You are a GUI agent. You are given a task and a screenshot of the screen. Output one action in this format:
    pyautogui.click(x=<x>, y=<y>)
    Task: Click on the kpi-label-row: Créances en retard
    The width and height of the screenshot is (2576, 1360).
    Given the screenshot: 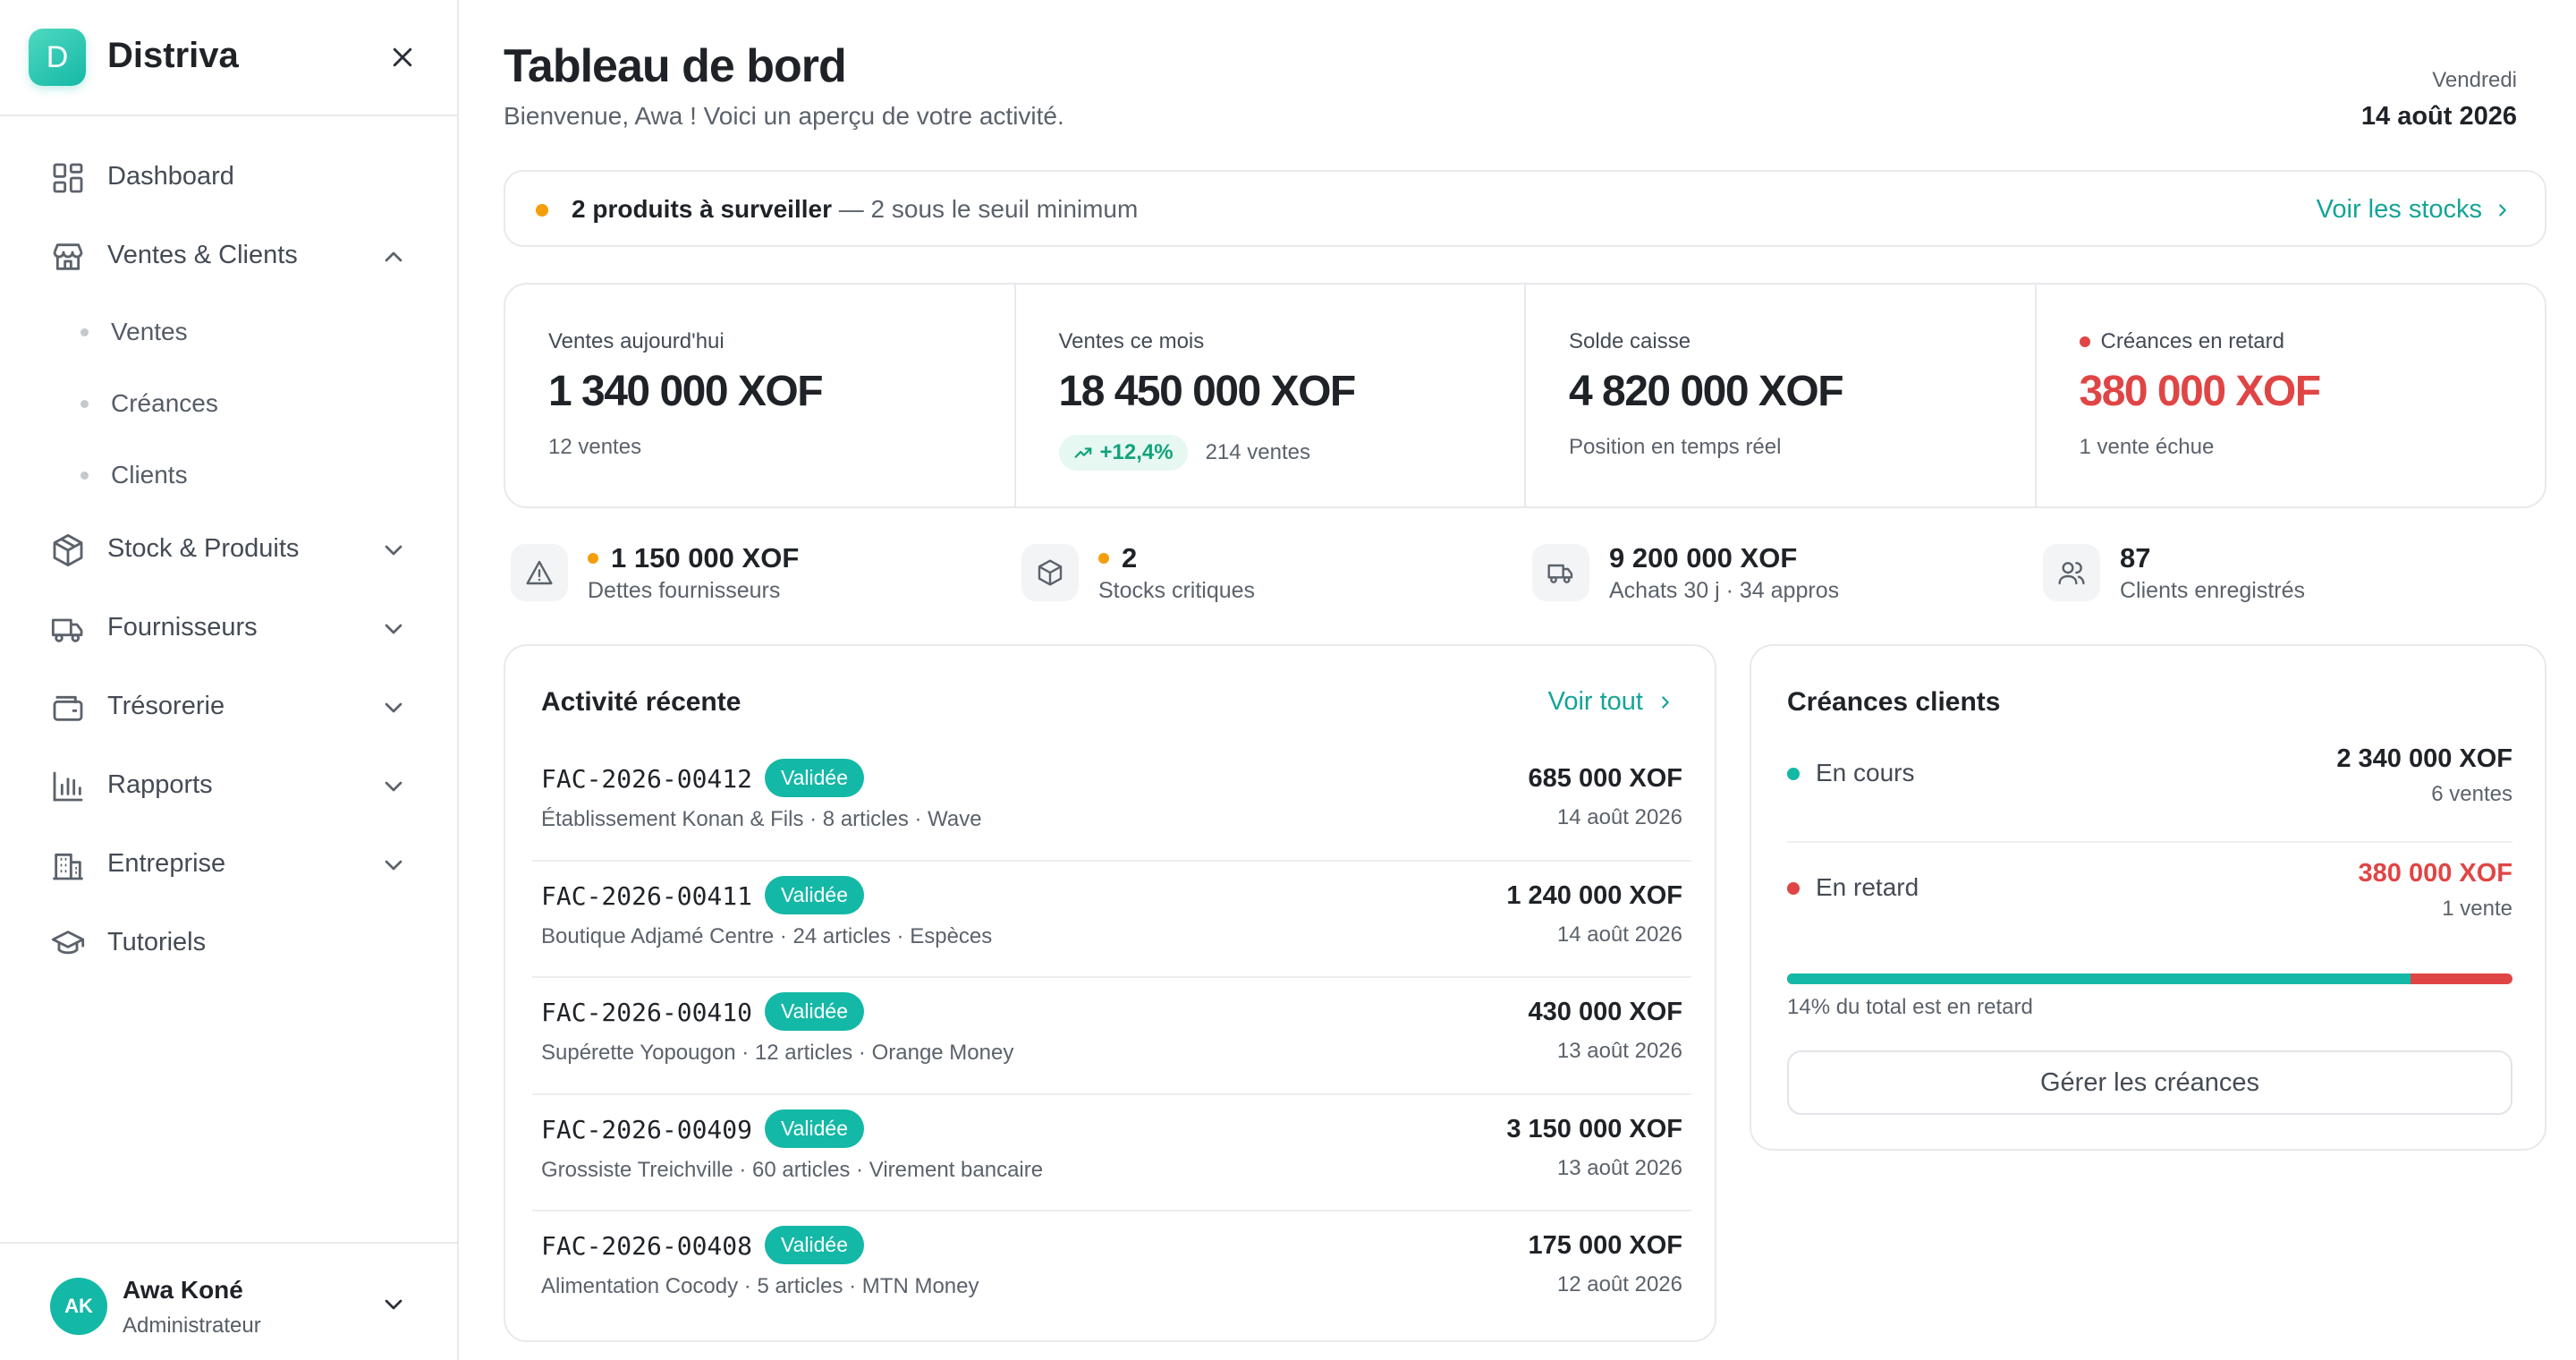 What is the action you would take?
    pyautogui.click(x=2181, y=341)
    